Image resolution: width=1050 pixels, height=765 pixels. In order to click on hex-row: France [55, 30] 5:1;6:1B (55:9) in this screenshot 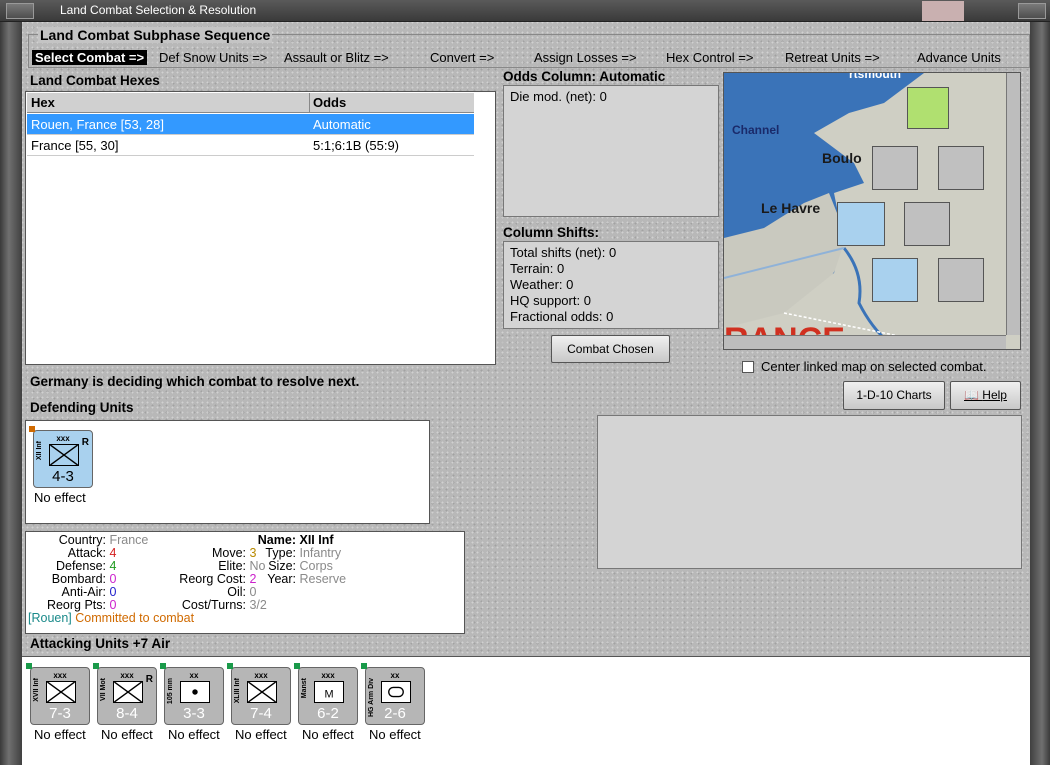, I will do `click(250, 145)`.